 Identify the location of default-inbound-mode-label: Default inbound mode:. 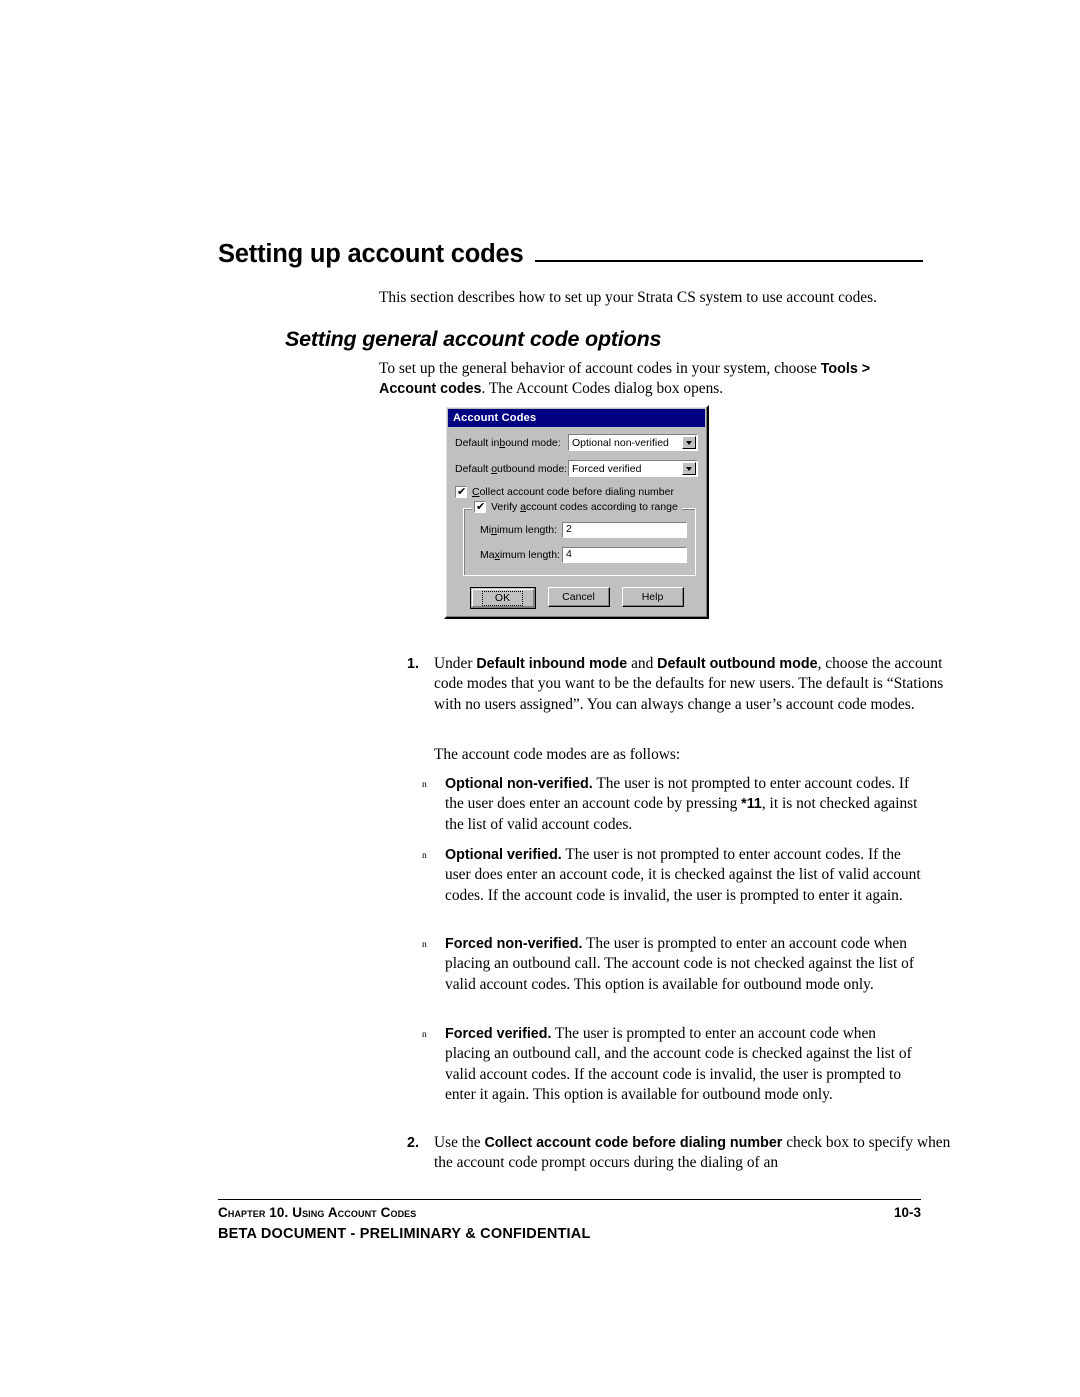
(511, 443).